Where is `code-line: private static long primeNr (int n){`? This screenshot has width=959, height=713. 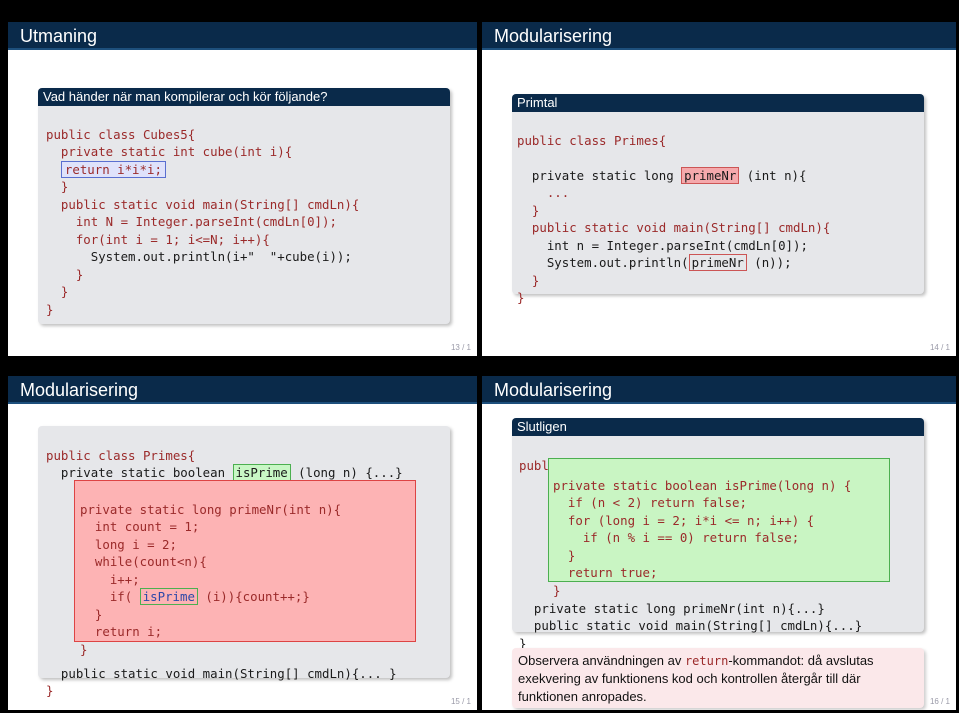
code-line: private static long primeNr (int n){ is located at coordinates (662, 175).